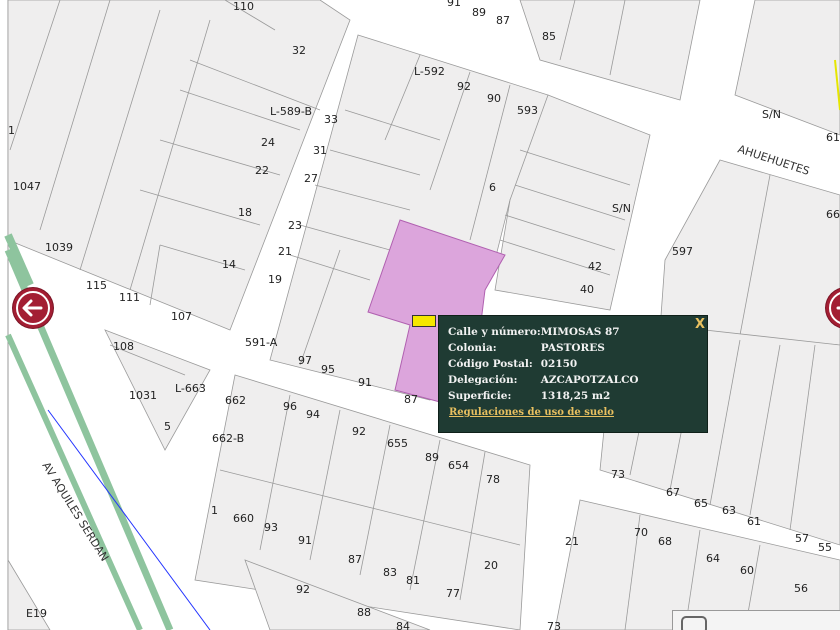 This screenshot has height=630, width=840. What do you see at coordinates (167, 426) in the screenshot?
I see `lot-label: 5` at bounding box center [167, 426].